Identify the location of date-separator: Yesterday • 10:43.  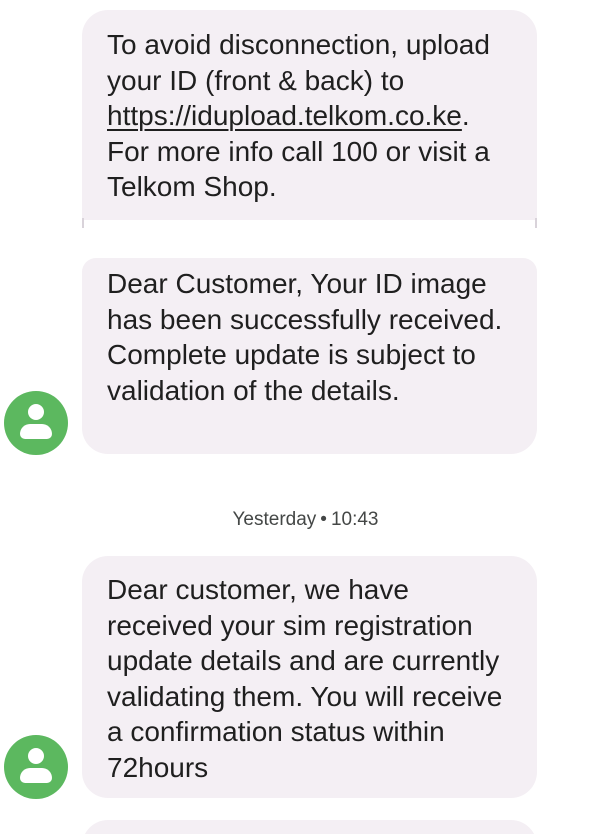
(305, 520).